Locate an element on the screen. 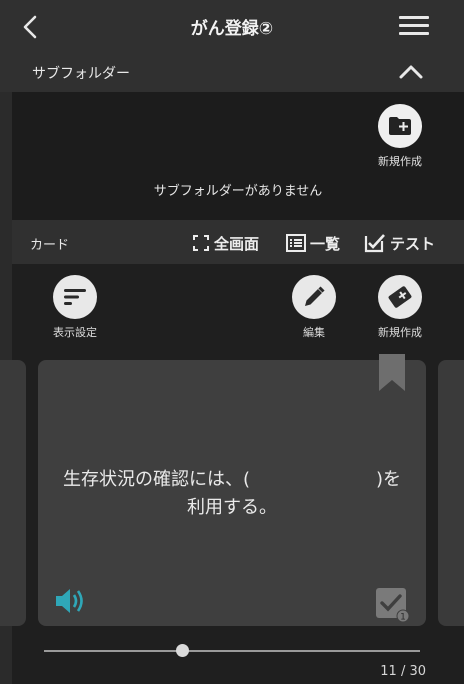 The height and width of the screenshot is (684, 464). speaker-icon is located at coordinates (69, 601).